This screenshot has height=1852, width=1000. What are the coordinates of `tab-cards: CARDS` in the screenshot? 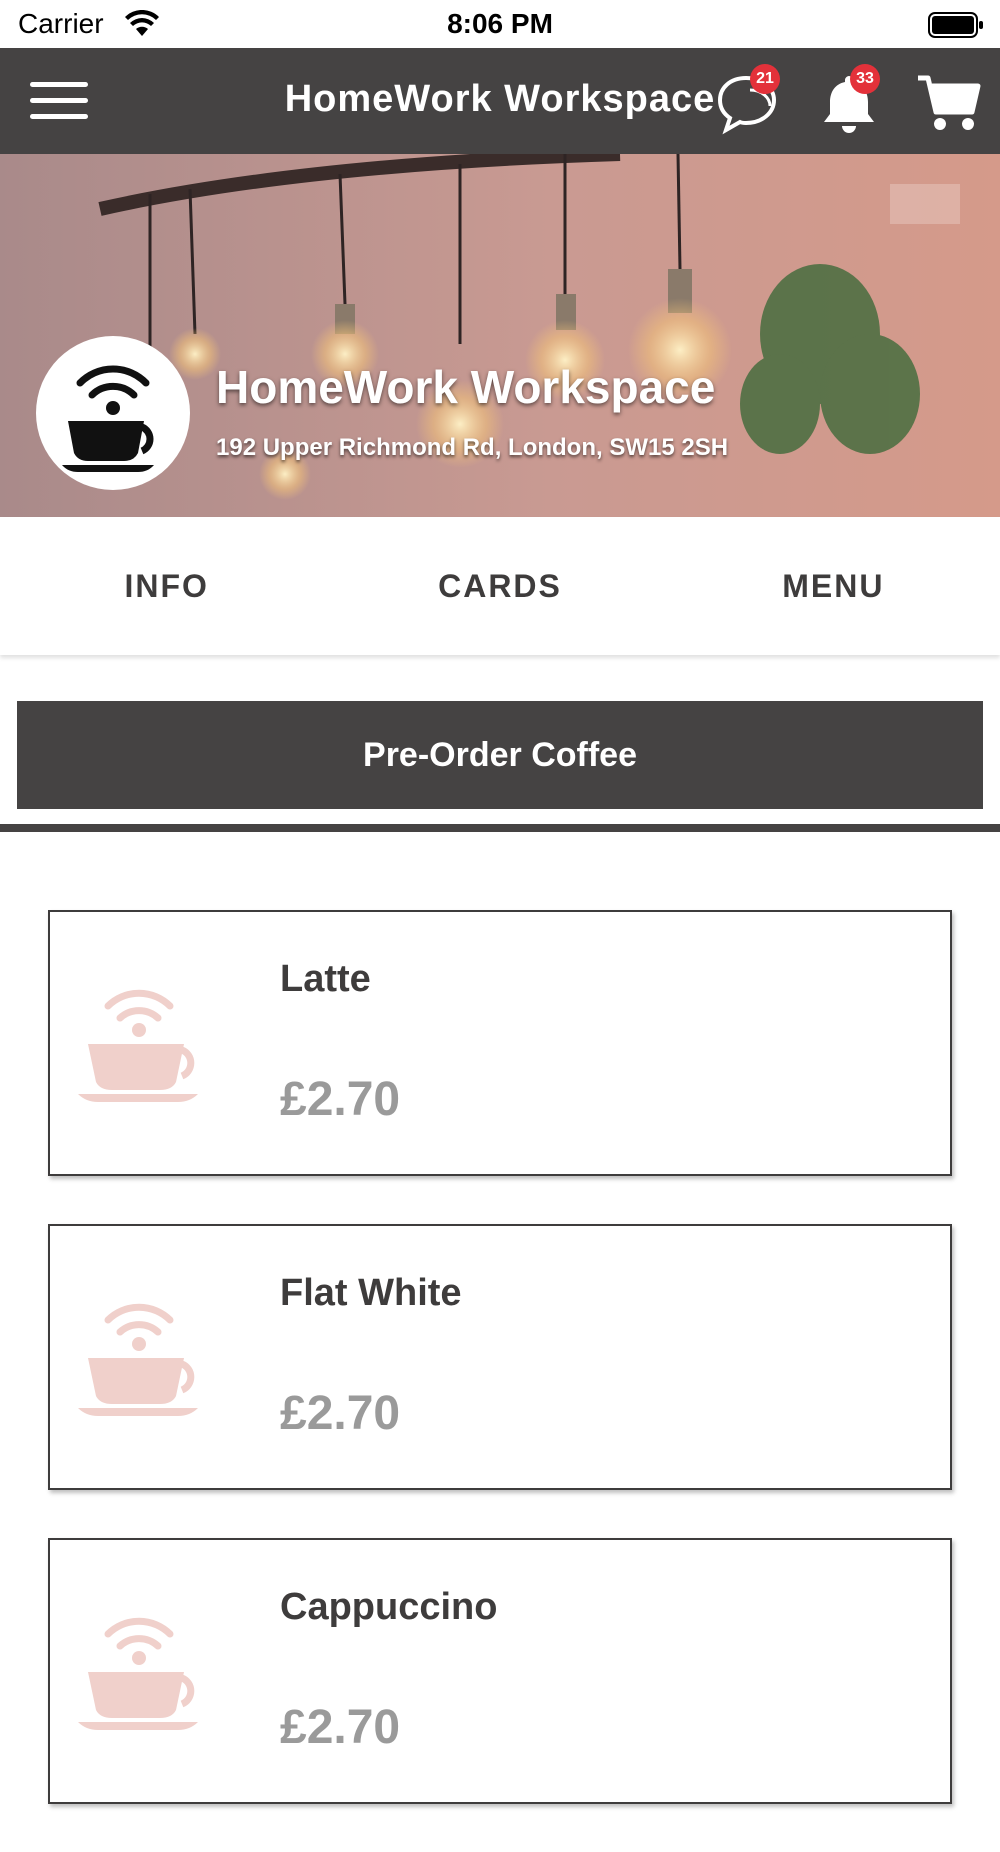 It's located at (499, 586).